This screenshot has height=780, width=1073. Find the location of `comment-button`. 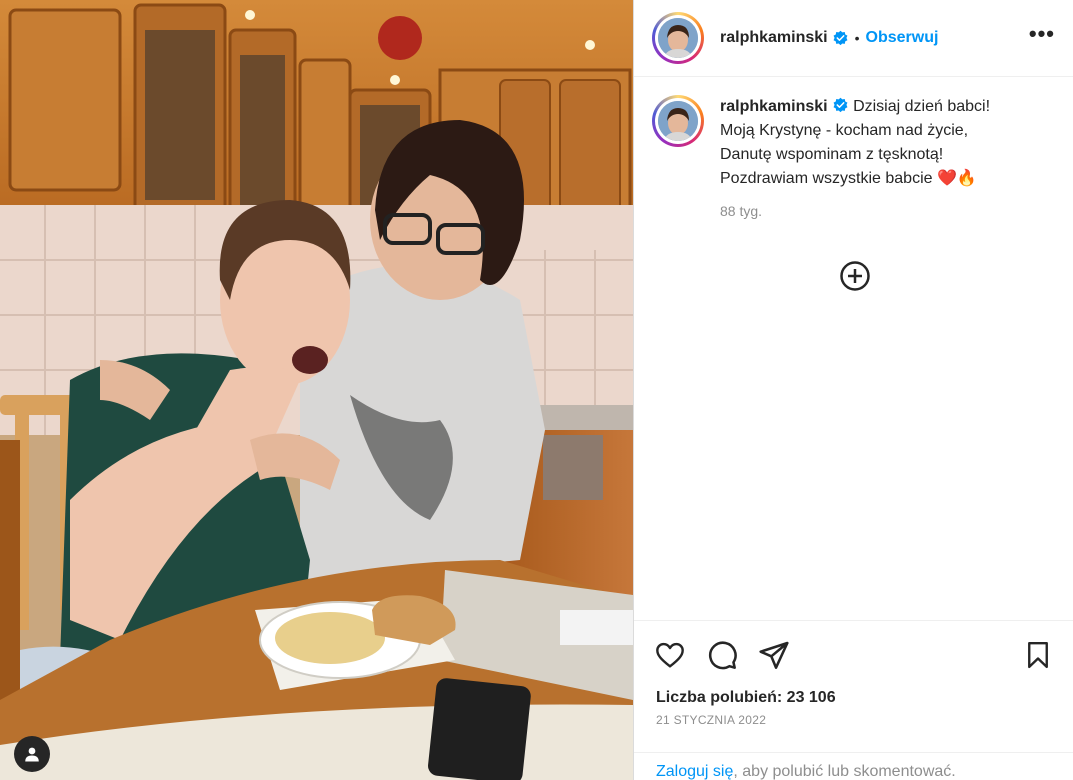

comment-button is located at coordinates (722, 655).